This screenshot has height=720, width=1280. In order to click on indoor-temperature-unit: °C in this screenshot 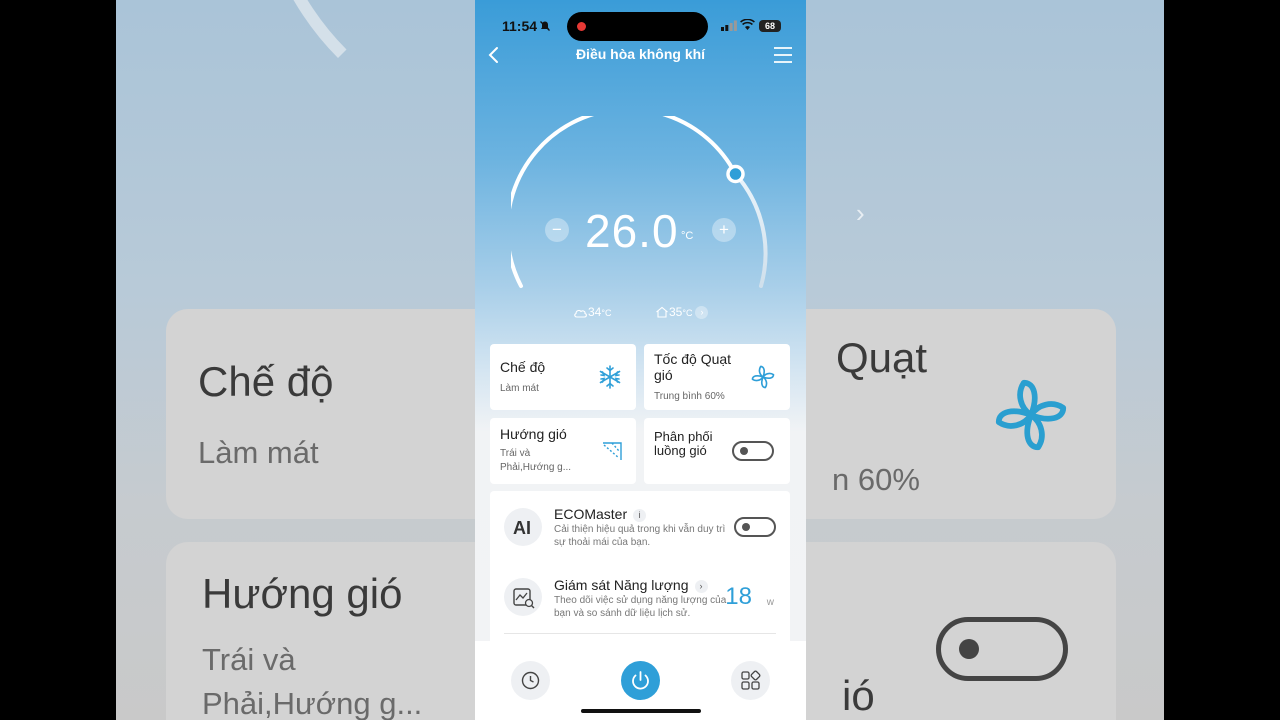, I will do `click(687, 313)`.